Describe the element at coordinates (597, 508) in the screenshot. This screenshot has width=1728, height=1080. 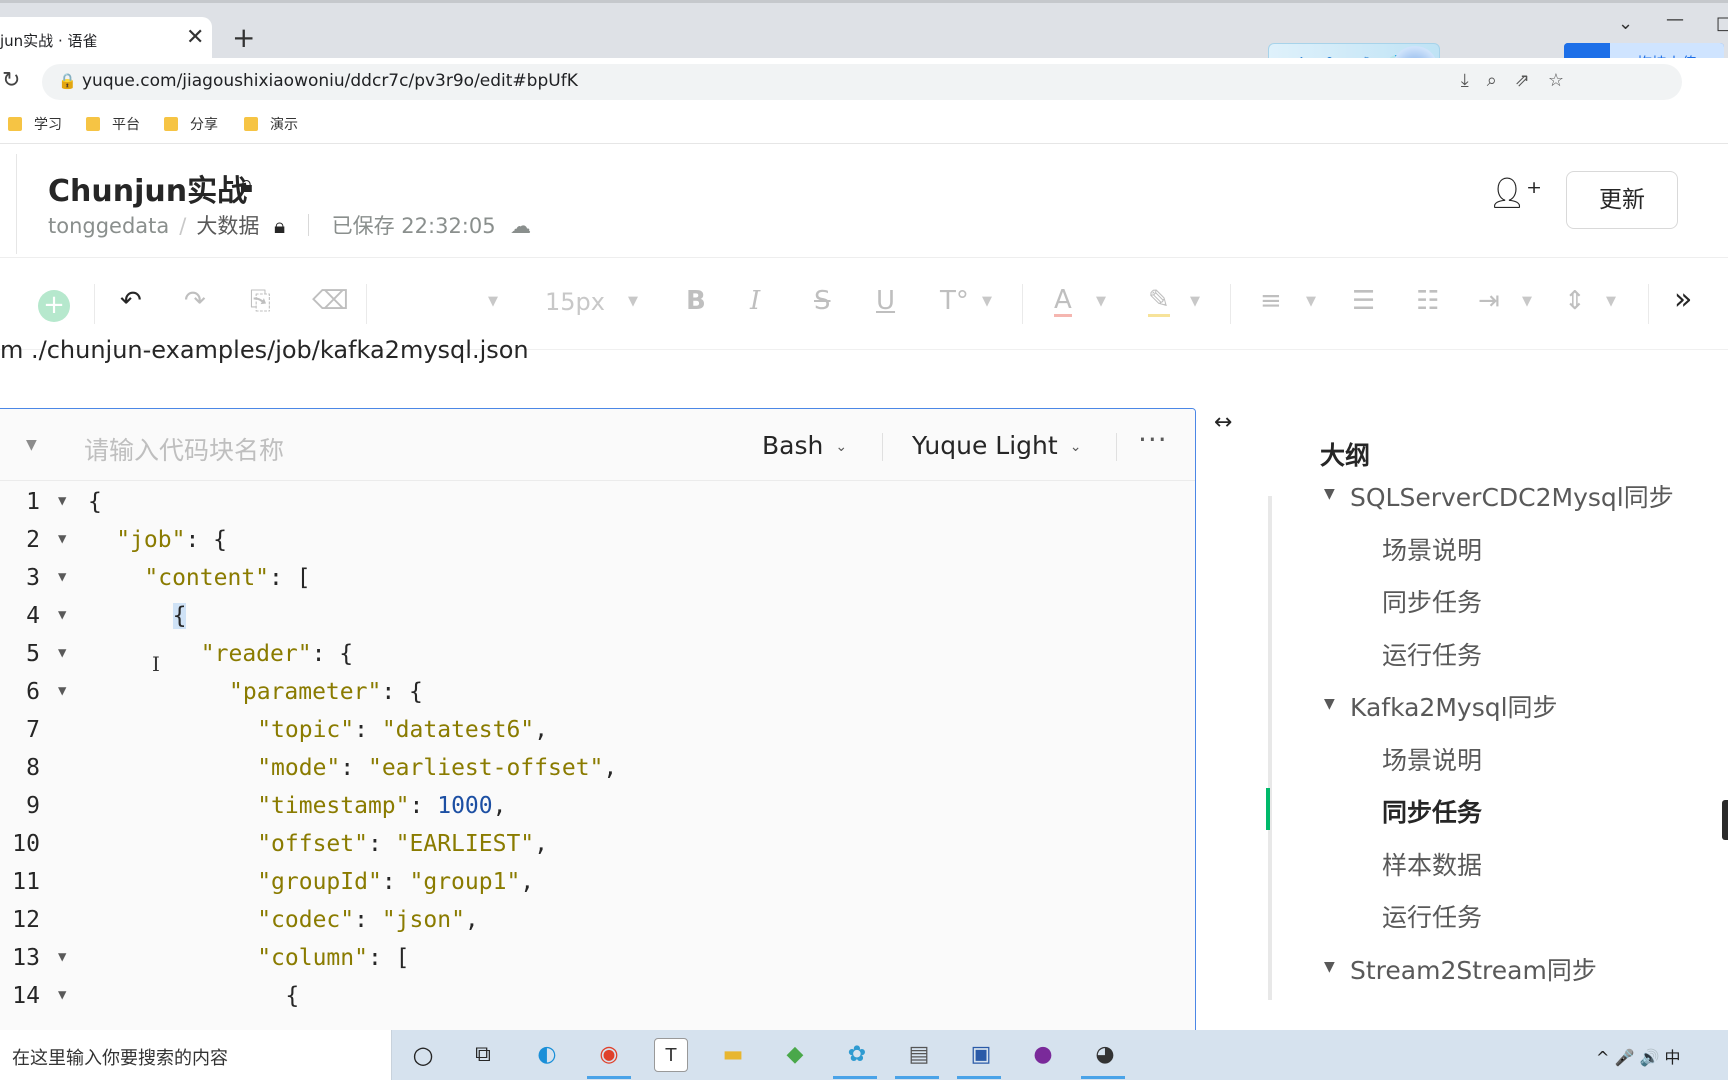
I see `code-line: 1 ▼ {` at that location.